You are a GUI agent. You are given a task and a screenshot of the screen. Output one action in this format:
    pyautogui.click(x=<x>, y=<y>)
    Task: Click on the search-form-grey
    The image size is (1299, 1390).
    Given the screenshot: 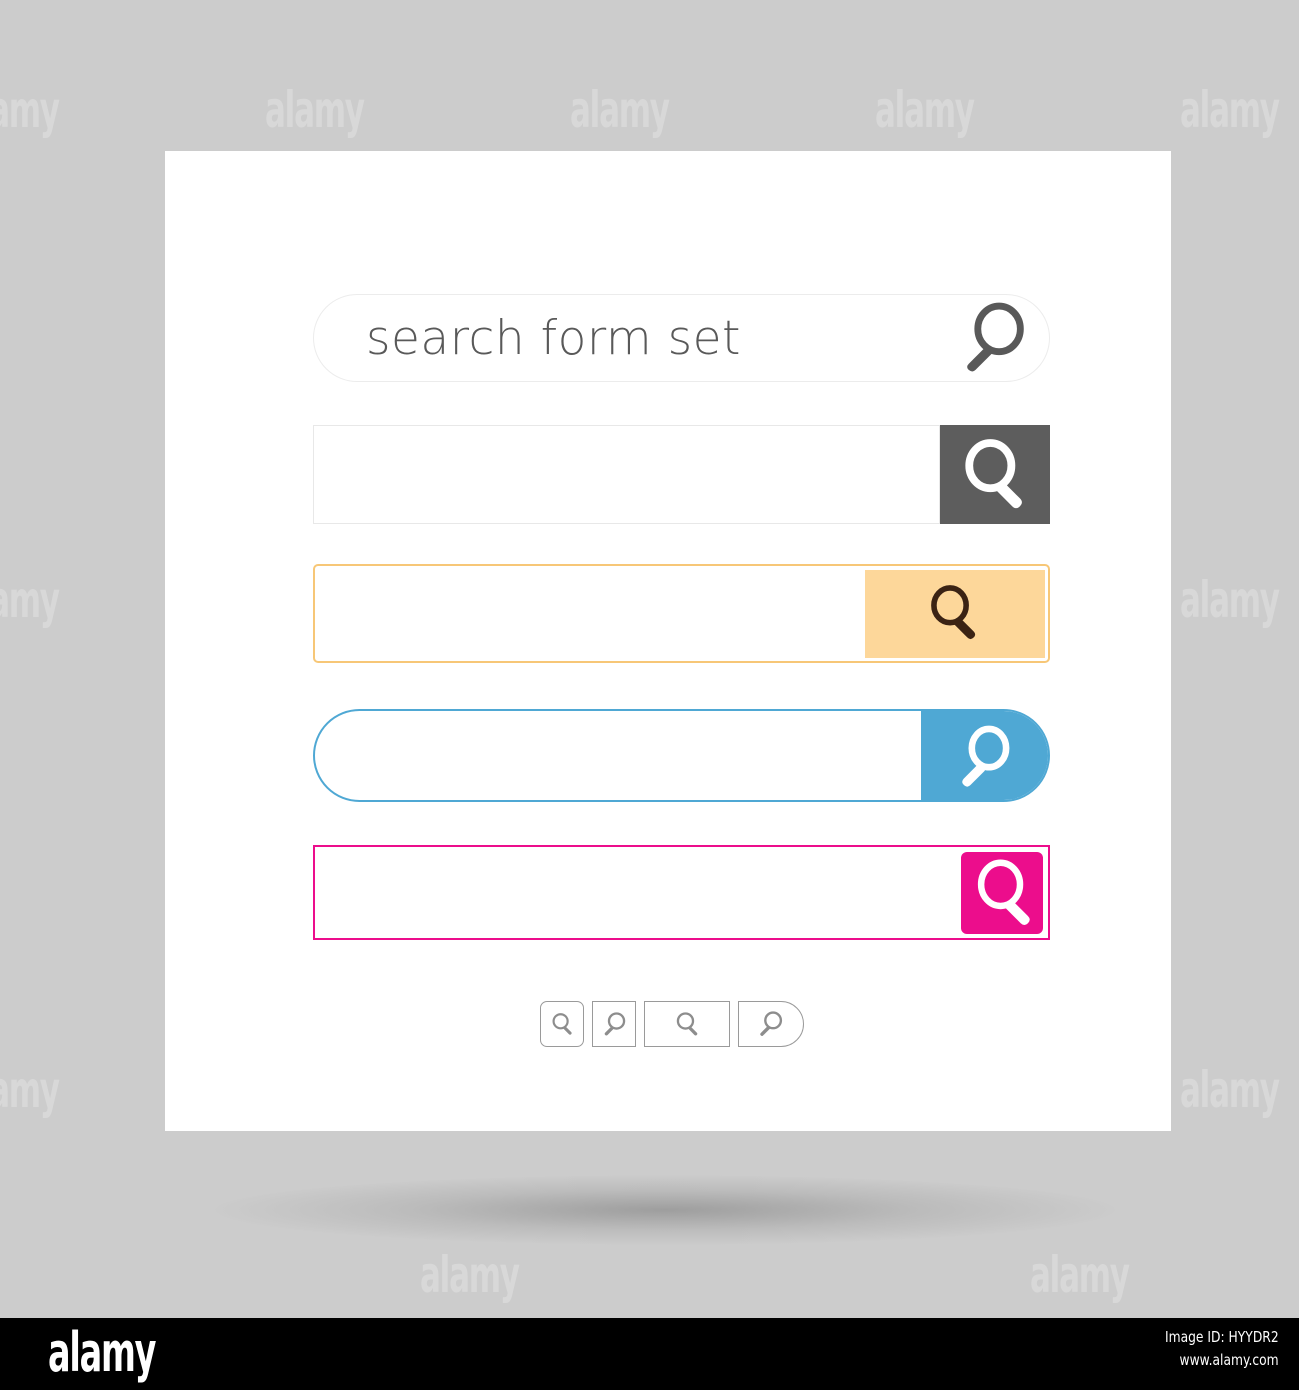 What is the action you would take?
    pyautogui.click(x=681, y=474)
    